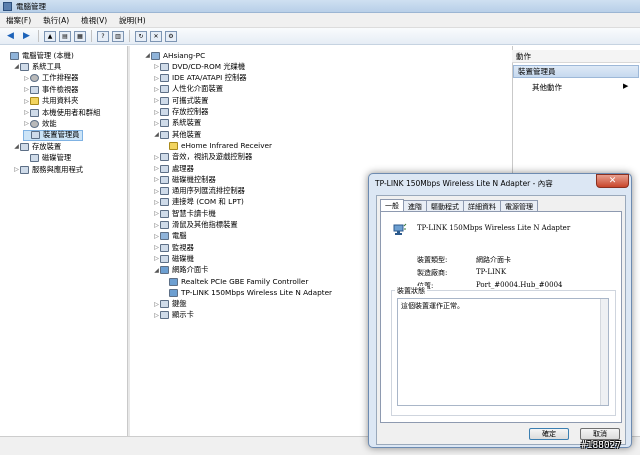 The image size is (640, 455). I want to click on device-tree-item: Realtek PCIe GBE Family Controller, so click(235, 281).